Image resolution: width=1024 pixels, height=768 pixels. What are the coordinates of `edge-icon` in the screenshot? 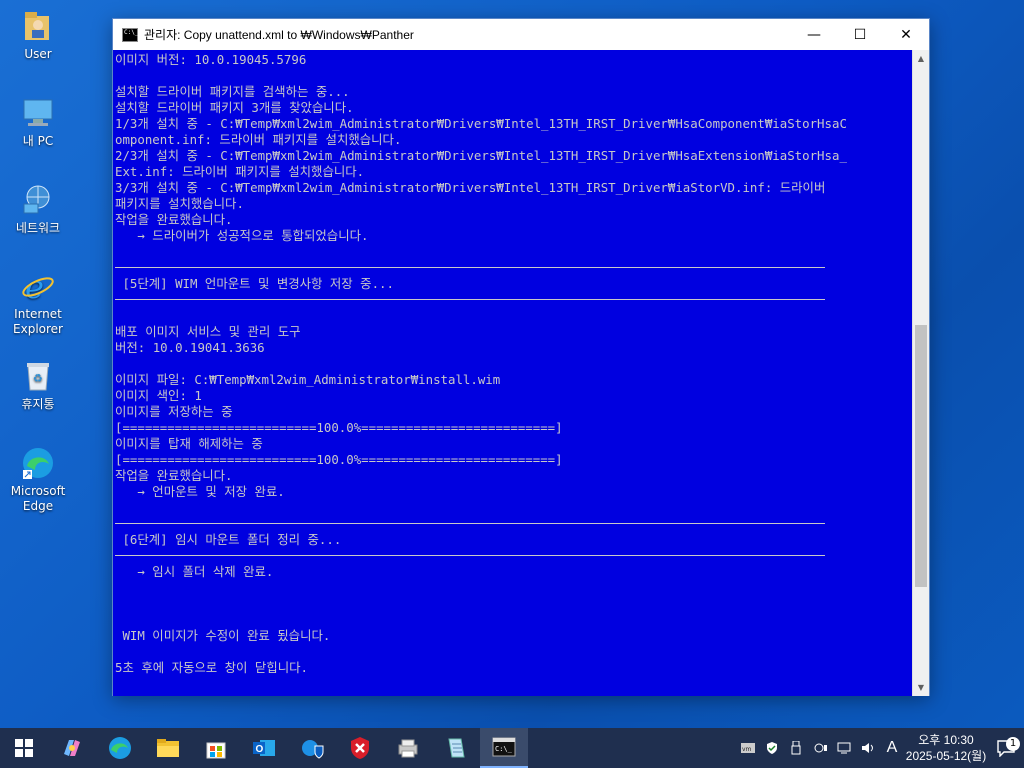 It's located at (120, 748).